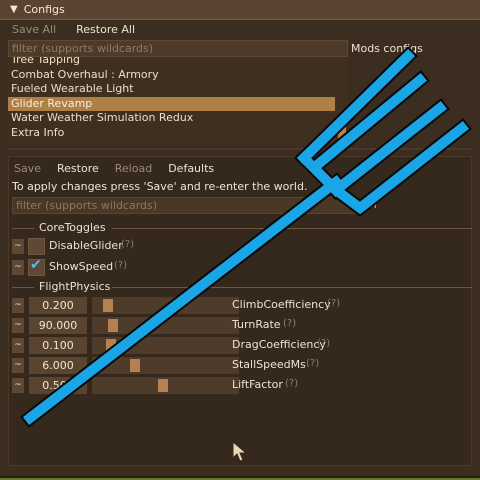  Describe the element at coordinates (86, 245) in the screenshot. I see `setting-label: DisableGlider` at that location.